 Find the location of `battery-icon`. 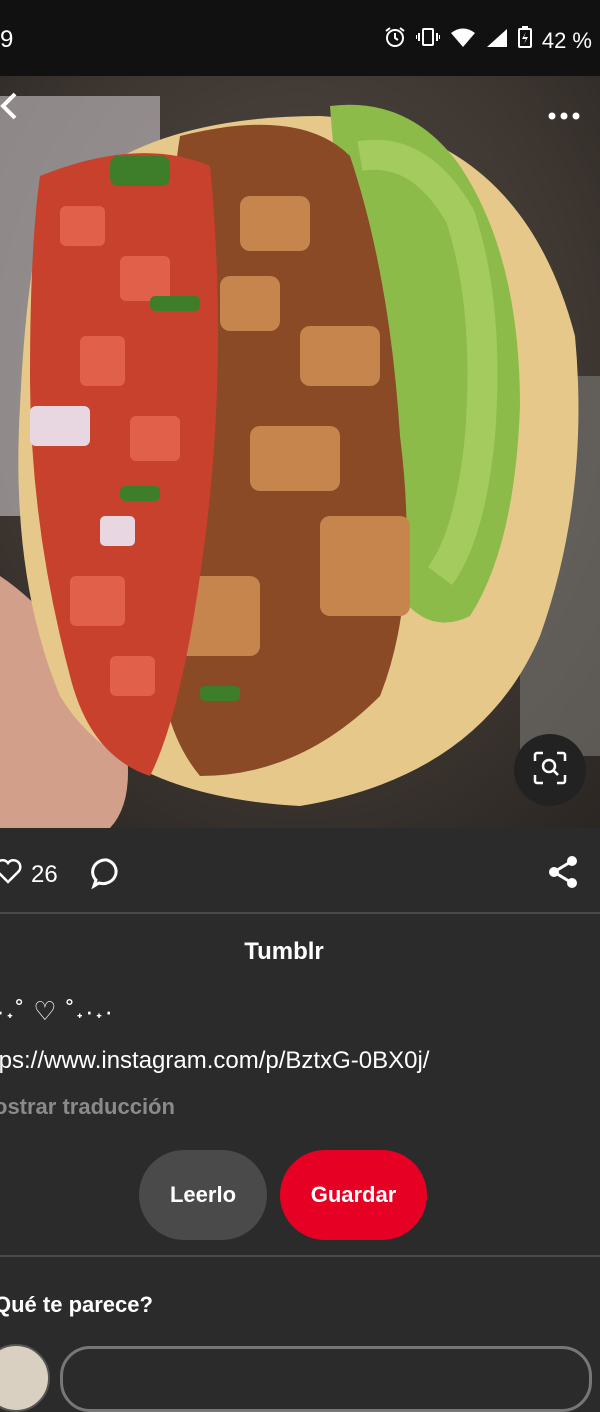

battery-icon is located at coordinates (524, 40).